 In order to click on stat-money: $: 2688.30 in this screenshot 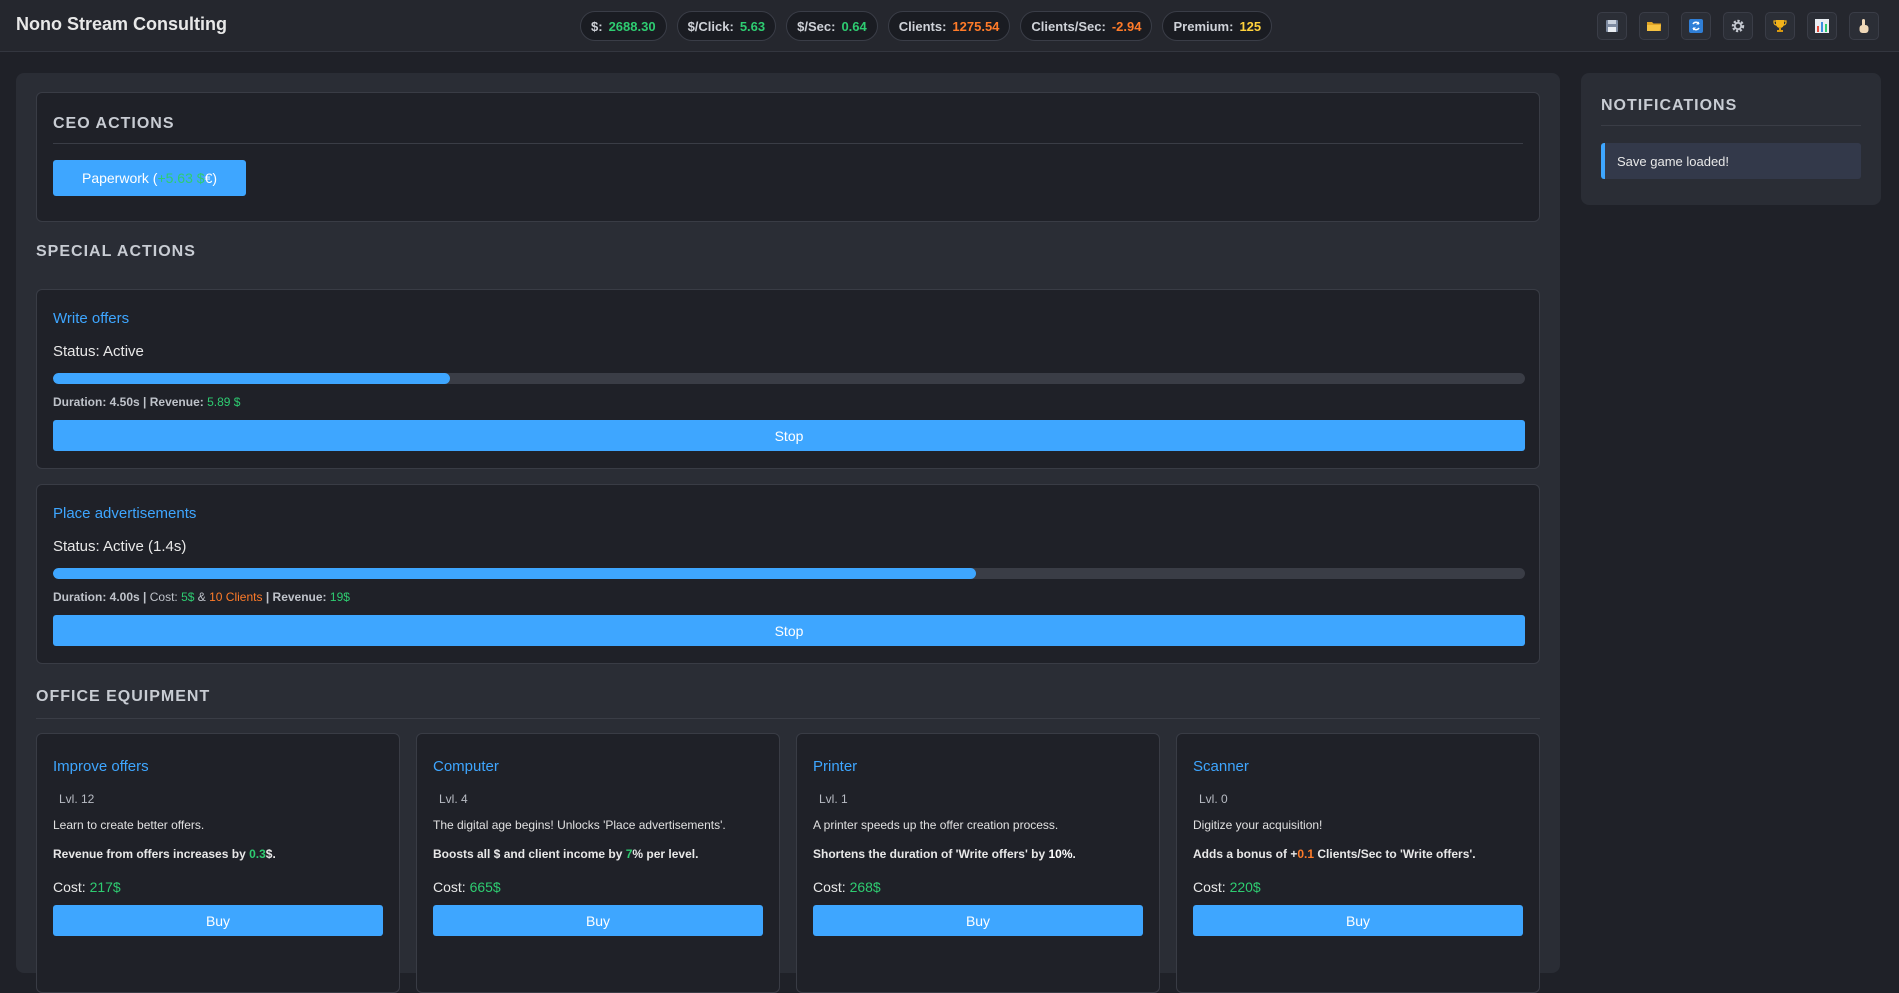, I will do `click(623, 26)`.